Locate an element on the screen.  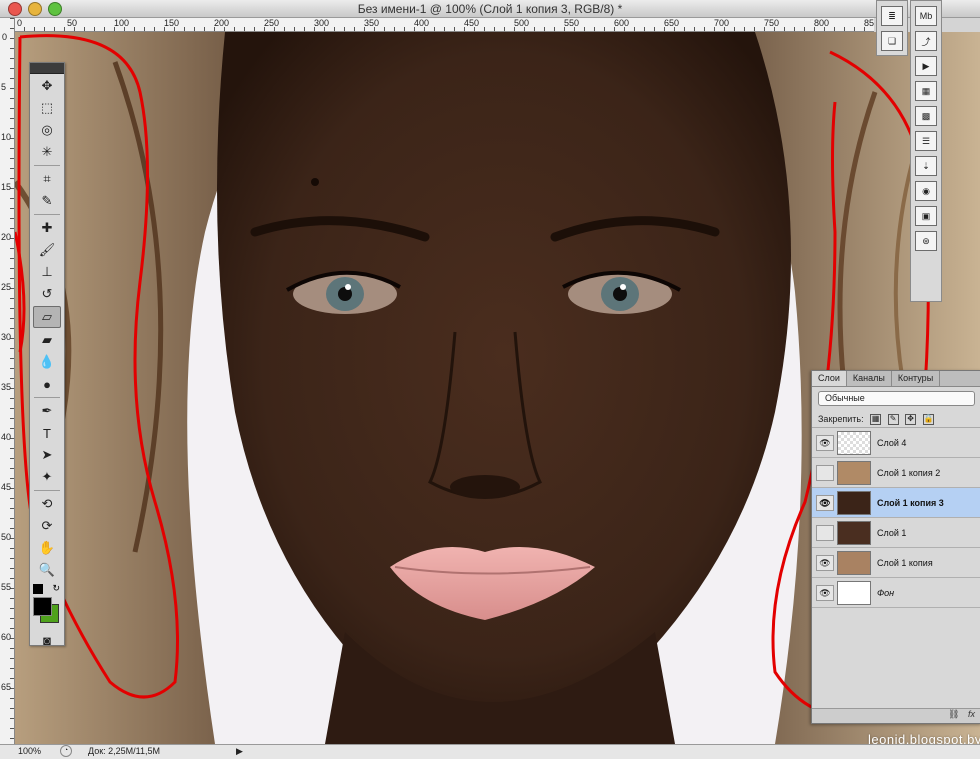
type-tool: T is located at coordinates (47, 433).